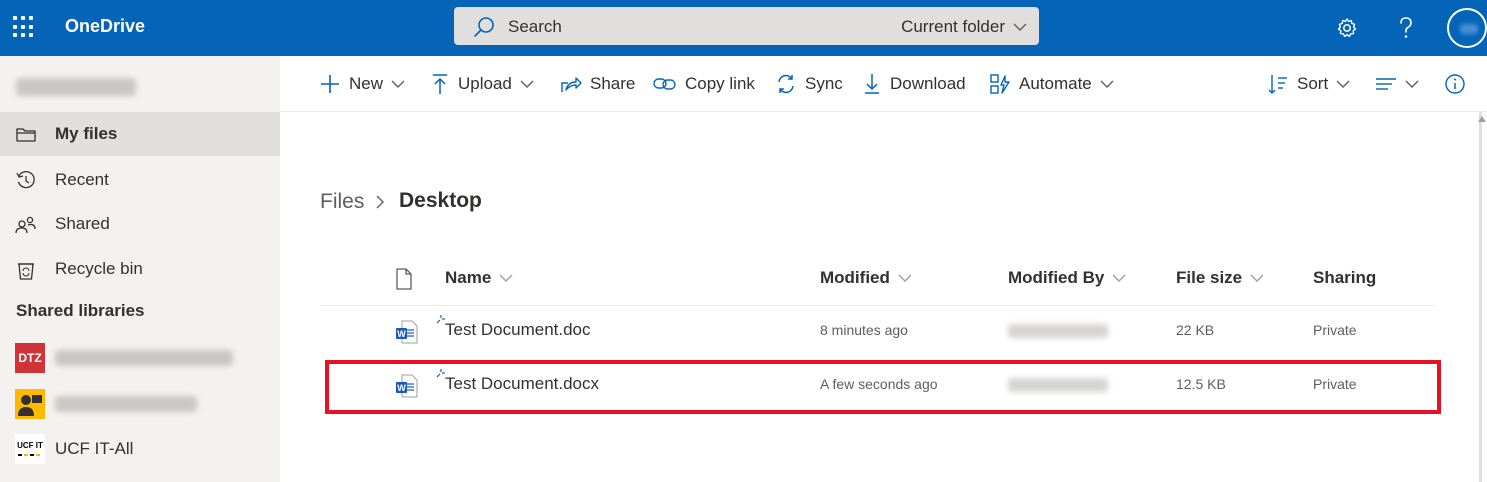 The width and height of the screenshot is (1487, 482). I want to click on column-header-modified-by: Modified By, so click(1067, 278).